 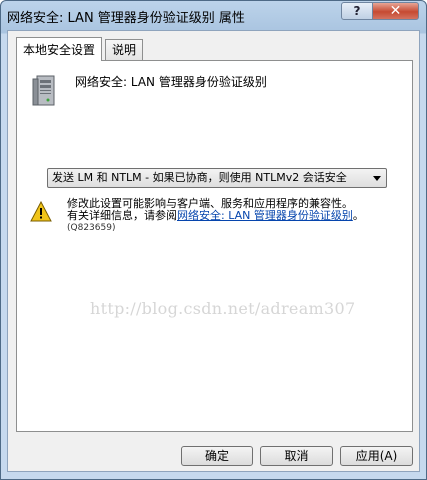 I want to click on kb-reference: (Q823659), so click(x=91, y=228).